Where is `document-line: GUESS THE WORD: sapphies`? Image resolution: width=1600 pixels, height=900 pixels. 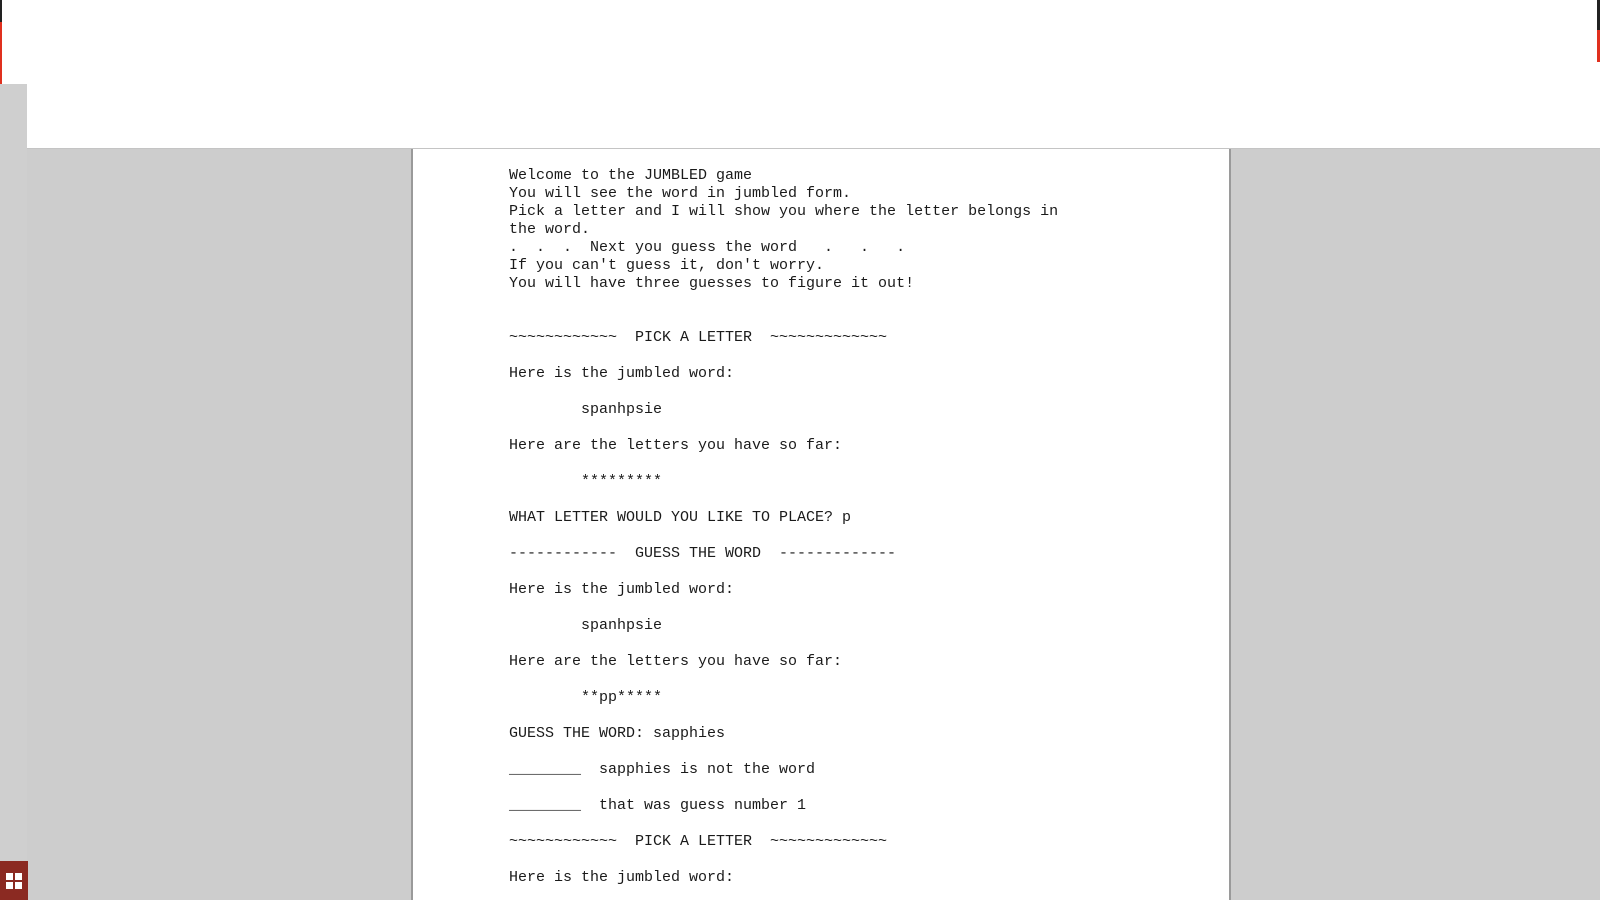
document-line: GUESS THE WORD: sapphies is located at coordinates (617, 733).